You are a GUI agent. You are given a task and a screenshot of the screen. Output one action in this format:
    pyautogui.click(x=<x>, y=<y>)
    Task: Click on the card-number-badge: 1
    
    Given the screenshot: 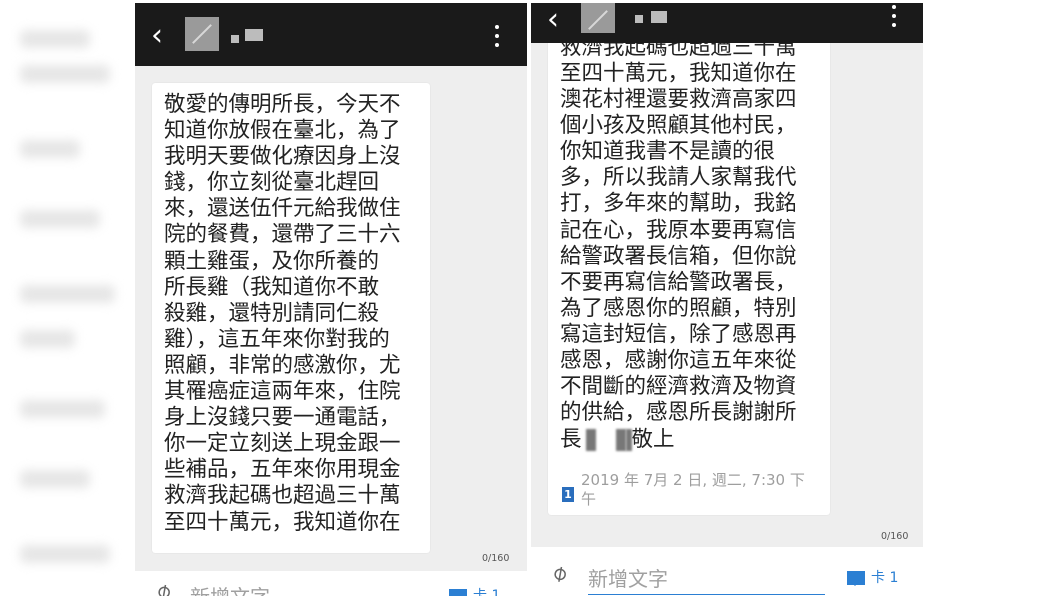 What is the action you would take?
    pyautogui.click(x=568, y=494)
    